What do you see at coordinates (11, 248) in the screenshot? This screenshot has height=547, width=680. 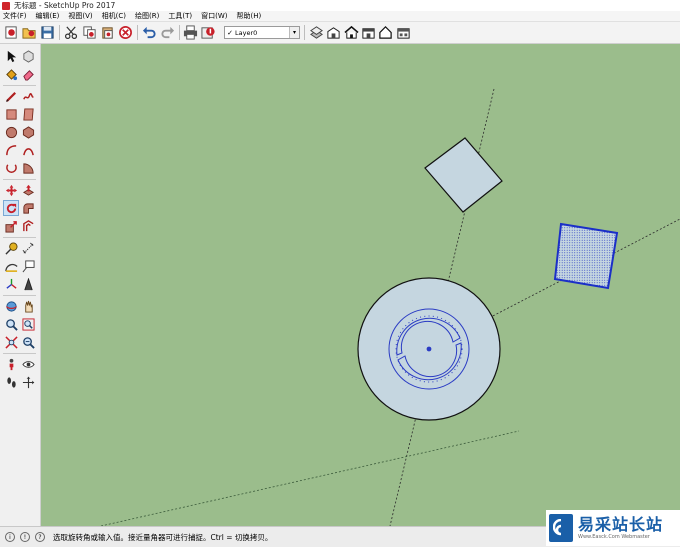 I see `tape-measure-tool` at bounding box center [11, 248].